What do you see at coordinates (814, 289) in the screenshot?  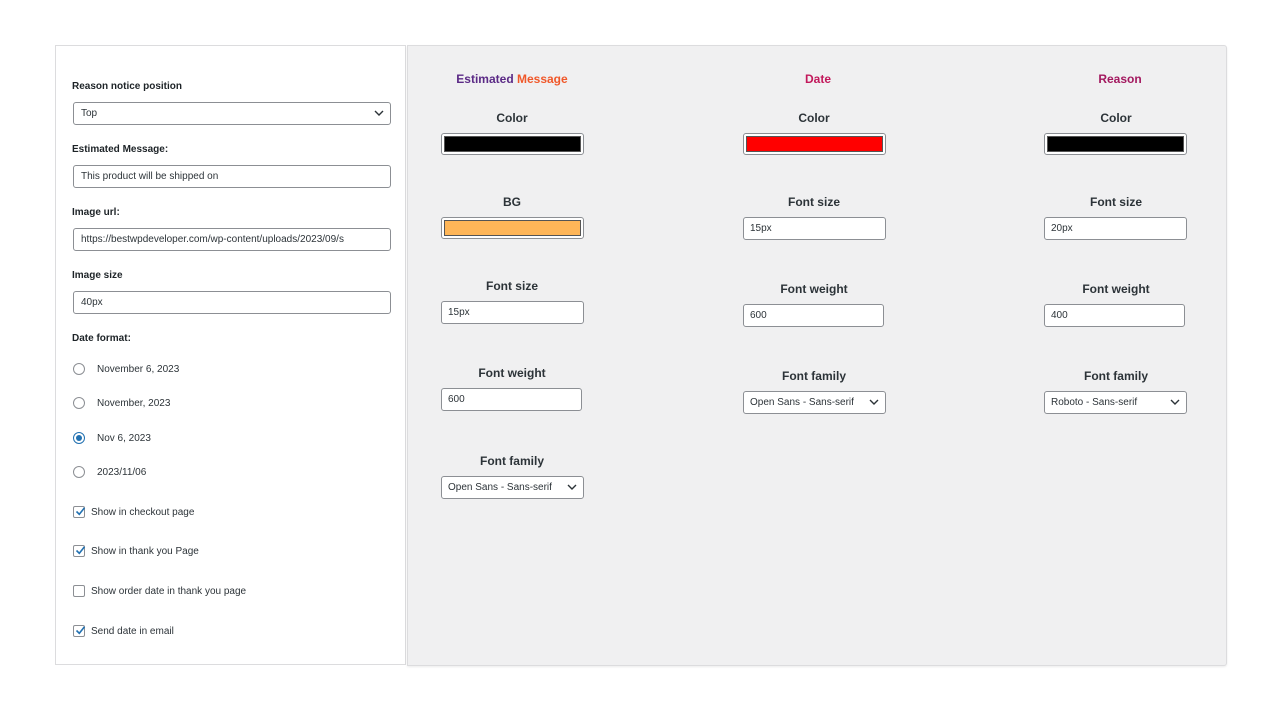 I see `date-font-weight-label: Font weight` at bounding box center [814, 289].